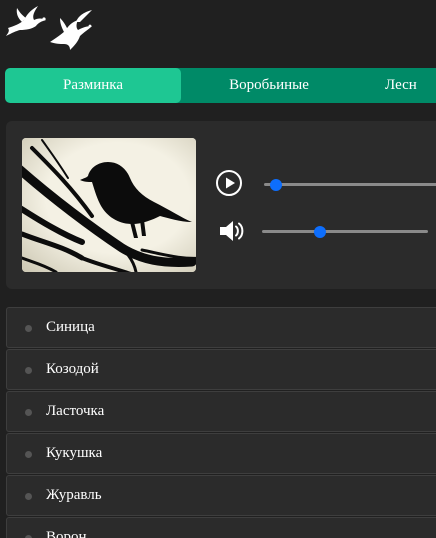 Image resolution: width=436 pixels, height=538 pixels. Describe the element at coordinates (229, 183) in the screenshot. I see `play-circle-icon` at that location.